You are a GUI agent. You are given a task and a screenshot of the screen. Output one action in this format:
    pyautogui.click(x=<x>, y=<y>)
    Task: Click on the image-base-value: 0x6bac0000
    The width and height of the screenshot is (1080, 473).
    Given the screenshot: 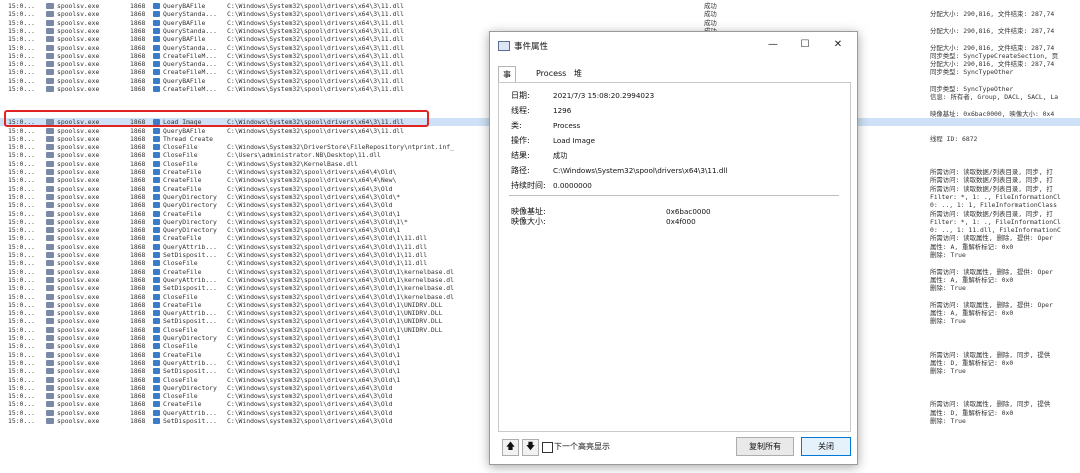 What is the action you would take?
    pyautogui.click(x=688, y=211)
    